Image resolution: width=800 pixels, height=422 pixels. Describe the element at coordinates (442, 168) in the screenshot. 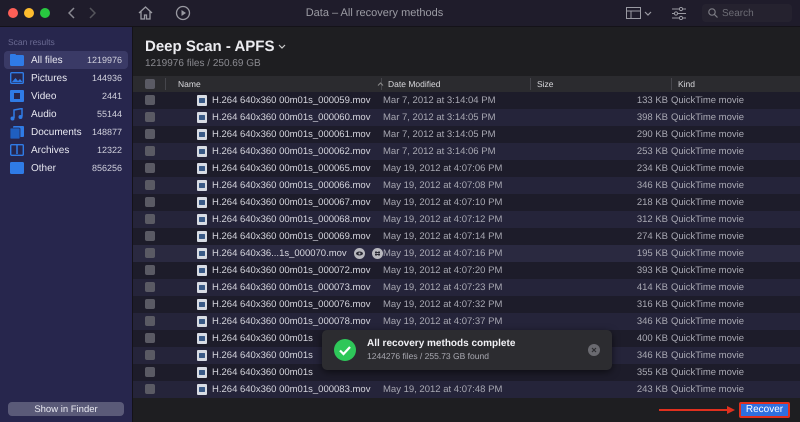

I see `date-cell-text: May 19, 2012 at 4:07:06 PM` at that location.